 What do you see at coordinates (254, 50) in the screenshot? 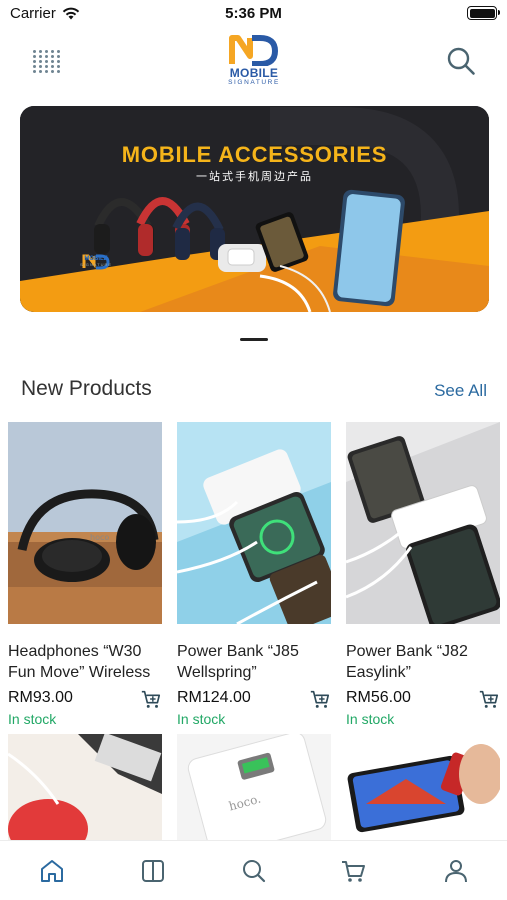
I see `nd-logo-mark` at bounding box center [254, 50].